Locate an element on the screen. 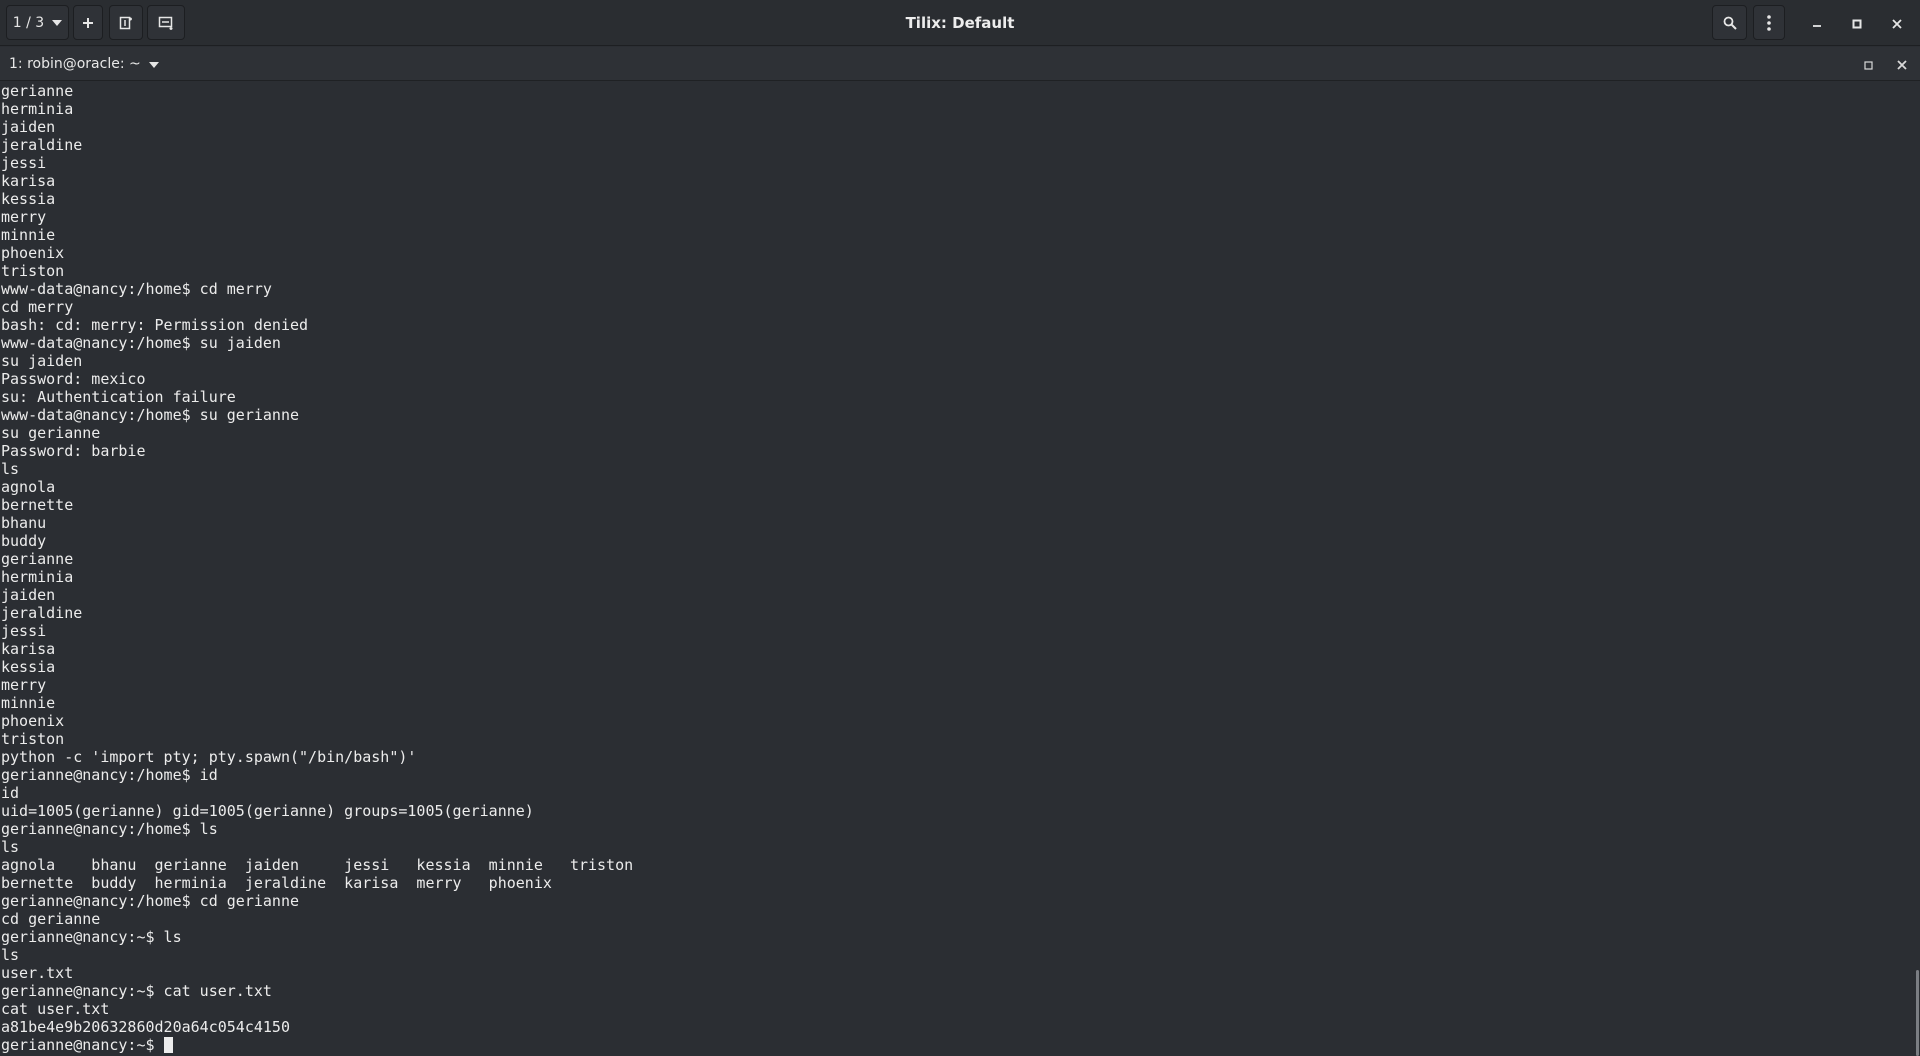 The width and height of the screenshot is (1920, 1056). terminal-line: bash: cd: merry: Permission denied is located at coordinates (155, 325).